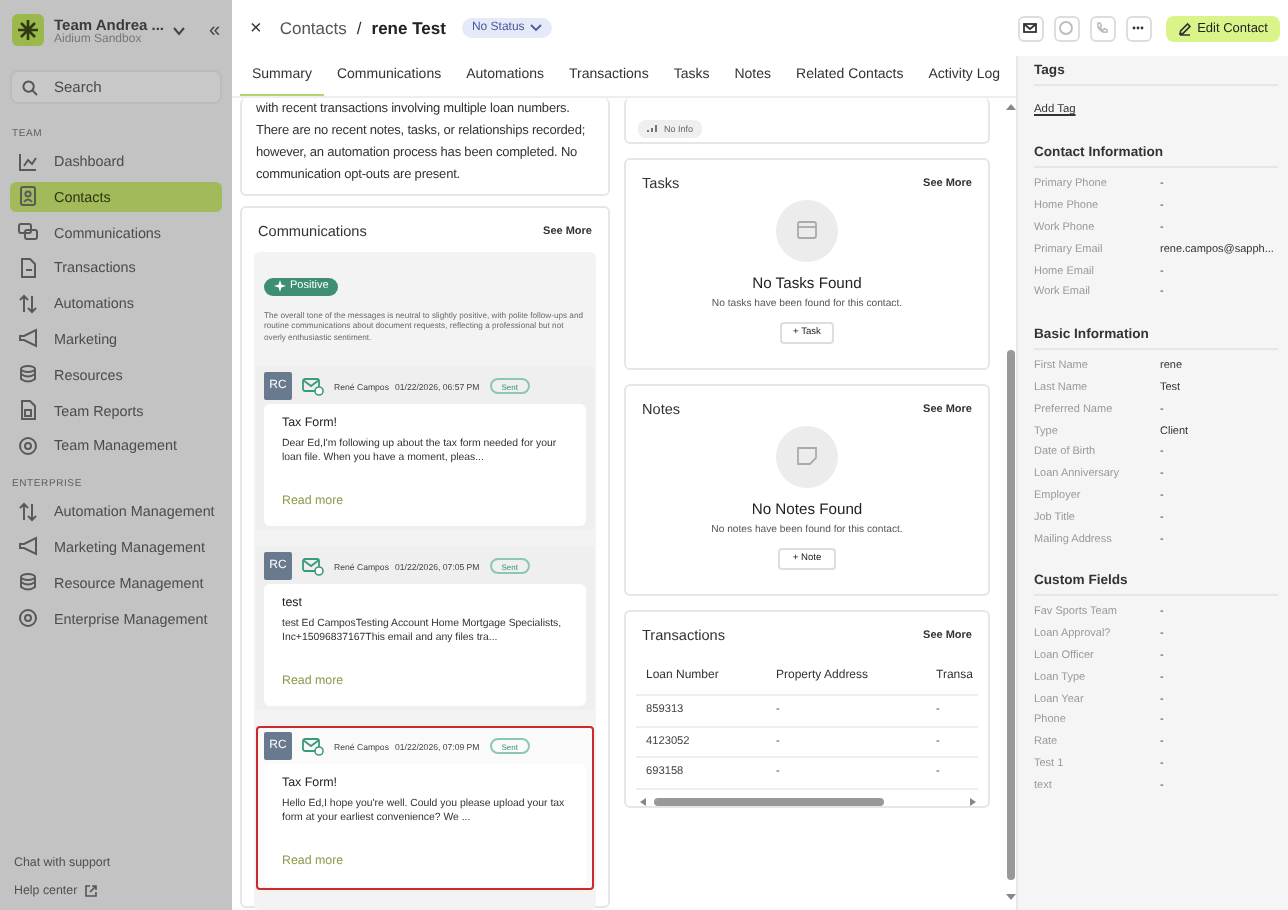 The width and height of the screenshot is (1288, 910). What do you see at coordinates (1184, 28) in the screenshot?
I see `pencil-icon` at bounding box center [1184, 28].